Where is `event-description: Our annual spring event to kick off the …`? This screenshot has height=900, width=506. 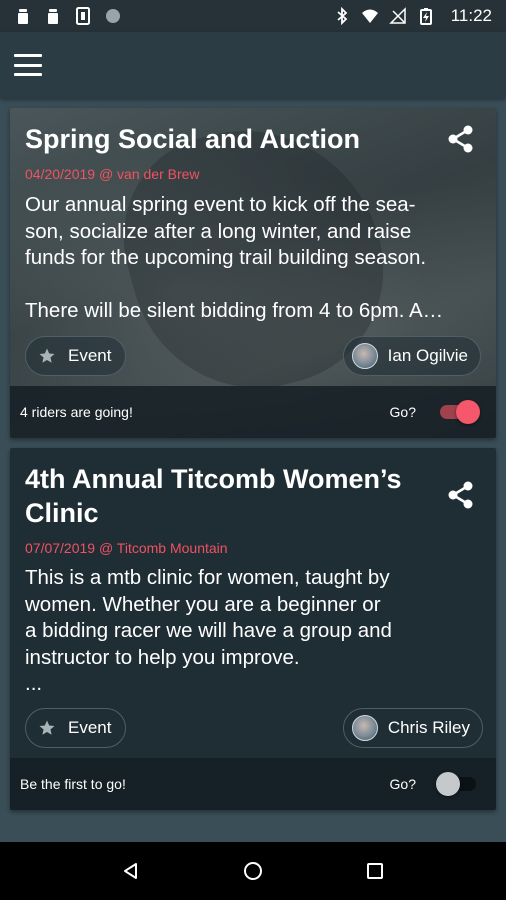
event-description: Our annual spring event to kick off the … is located at coordinates (234, 257).